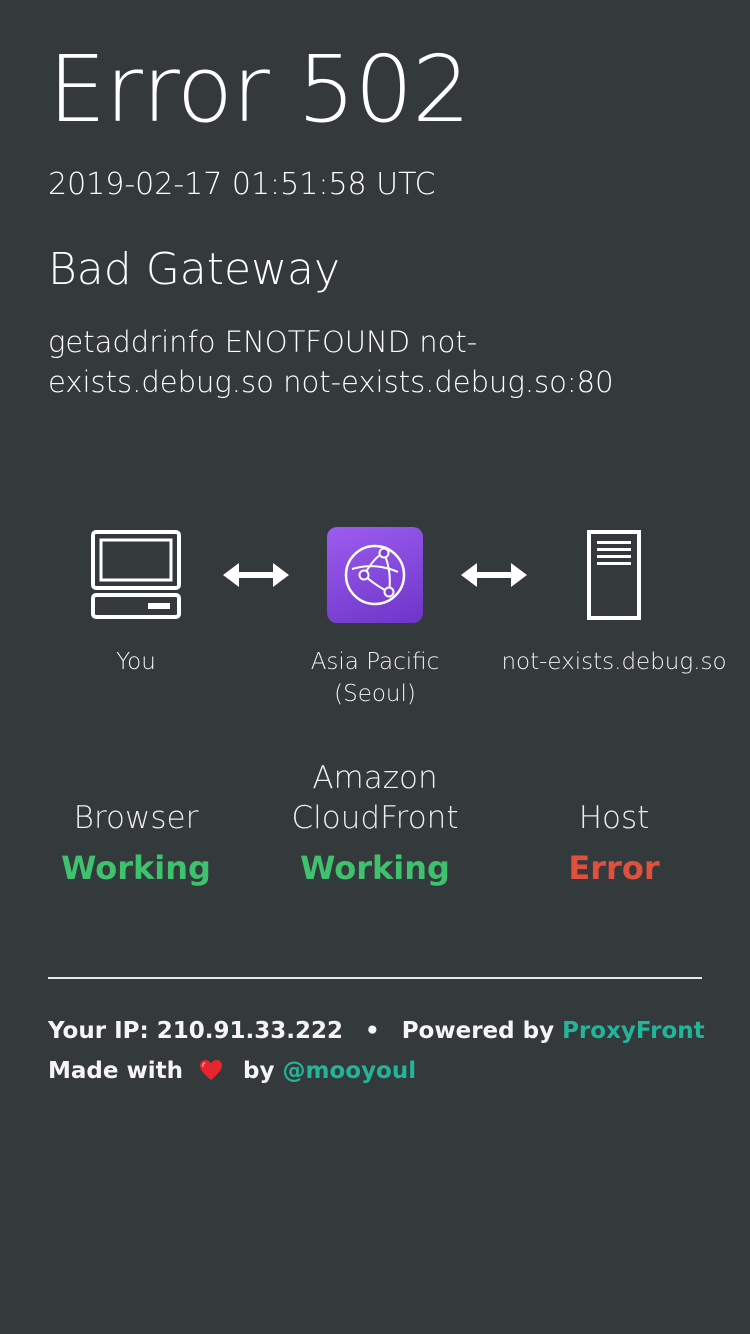  I want to click on made-with-label: Made with, so click(115, 1071).